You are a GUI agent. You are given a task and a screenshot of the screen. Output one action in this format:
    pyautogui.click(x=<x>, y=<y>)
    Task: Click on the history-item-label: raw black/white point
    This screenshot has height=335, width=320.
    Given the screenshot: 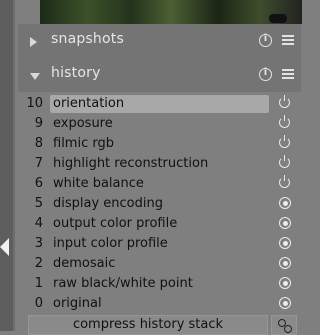 What is the action you would take?
    pyautogui.click(x=123, y=283)
    